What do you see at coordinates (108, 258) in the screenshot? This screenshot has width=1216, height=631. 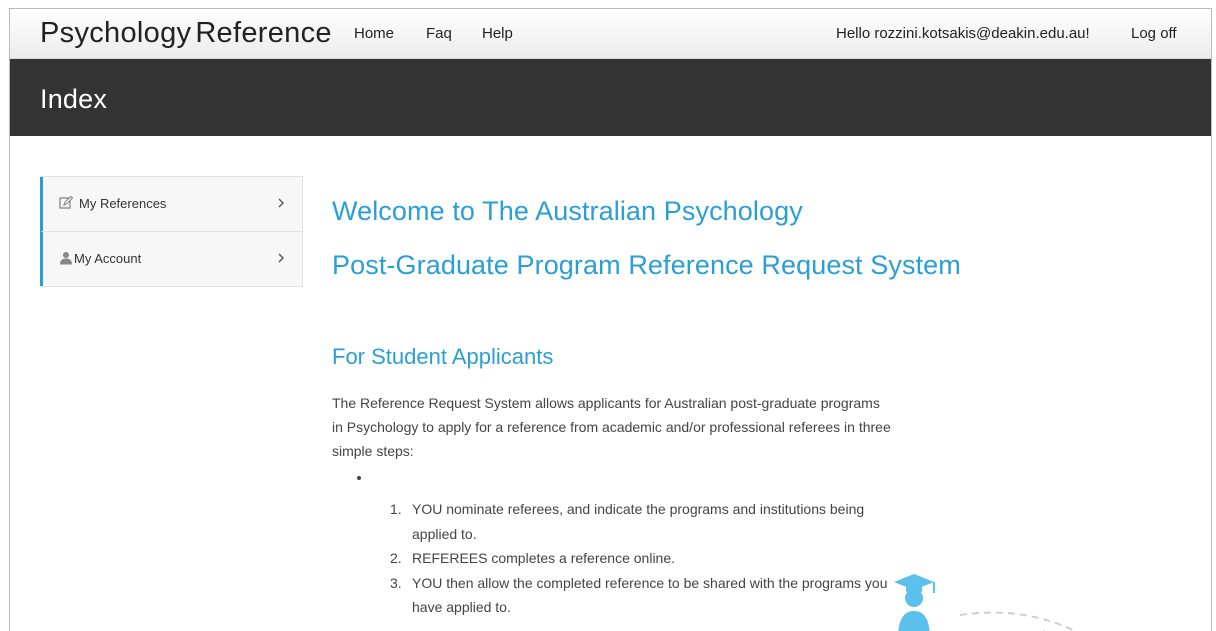 I see `sidebar-item-label: My Account` at bounding box center [108, 258].